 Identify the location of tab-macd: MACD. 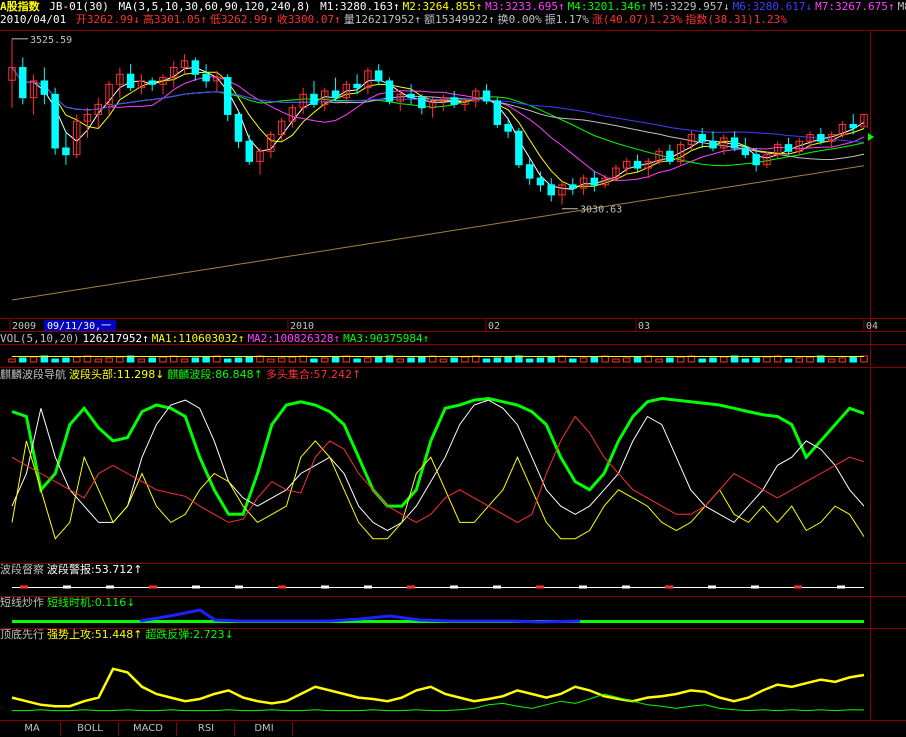
(148, 729).